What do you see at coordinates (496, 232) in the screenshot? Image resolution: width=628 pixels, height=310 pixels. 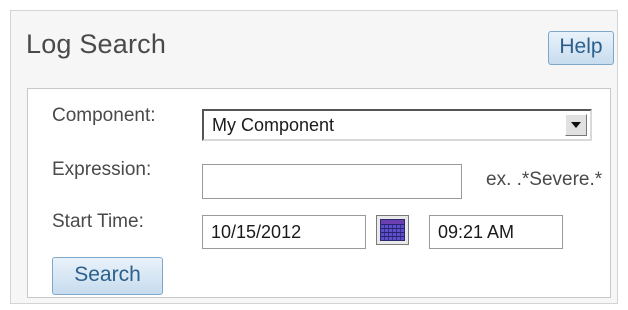 I see `start-time-input` at bounding box center [496, 232].